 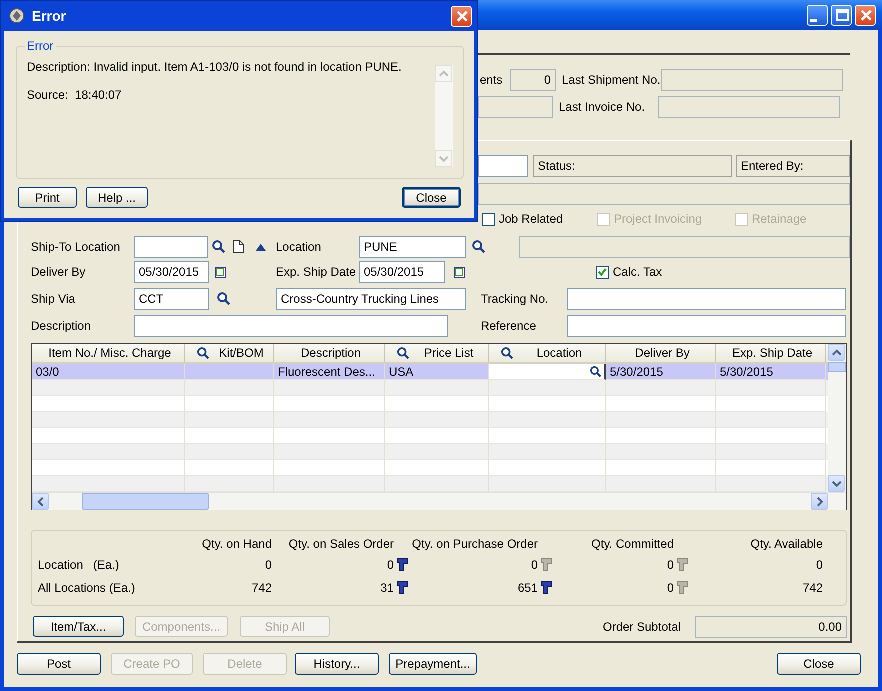 I want to click on field-label: Location, so click(x=299, y=247).